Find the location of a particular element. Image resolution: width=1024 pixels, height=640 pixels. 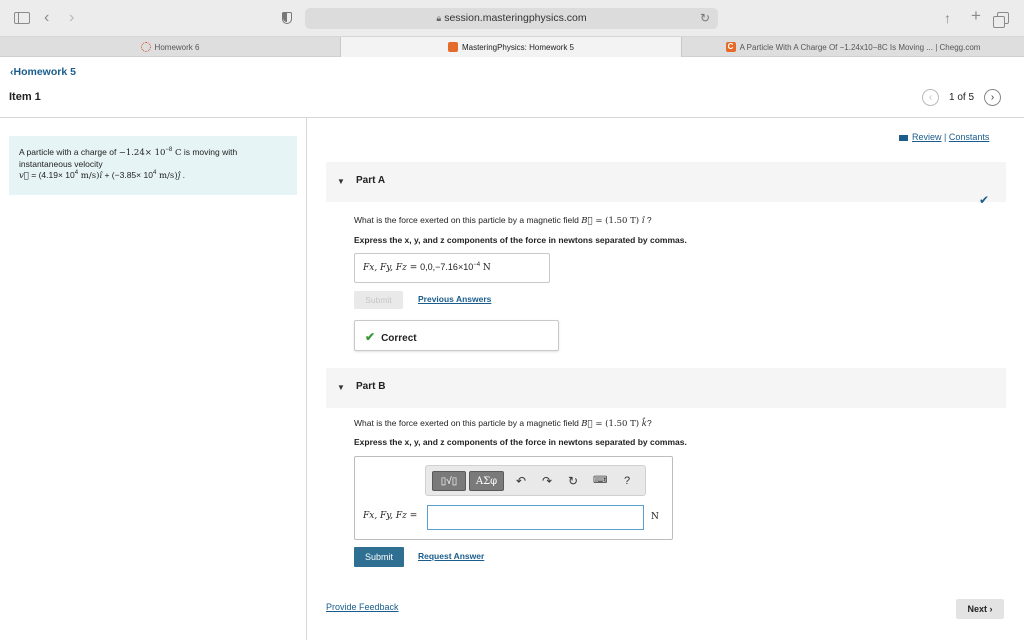

column-divider is located at coordinates (306, 379).